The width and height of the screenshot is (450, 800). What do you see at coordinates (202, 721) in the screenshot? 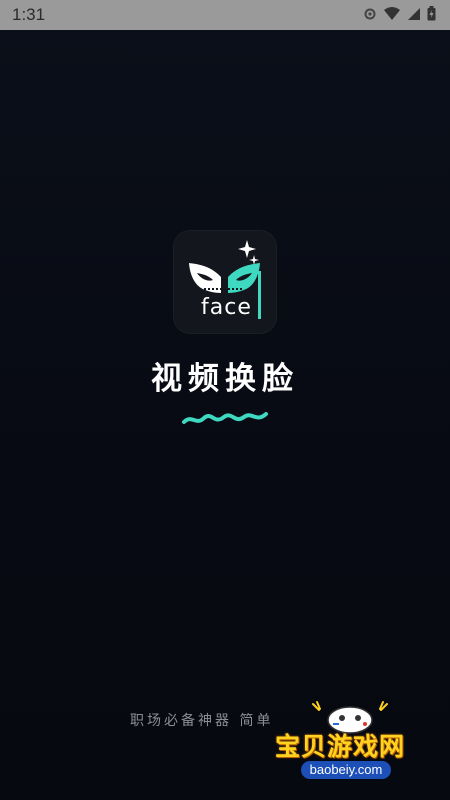
I see `tagline: 职场必备神器 简单` at bounding box center [202, 721].